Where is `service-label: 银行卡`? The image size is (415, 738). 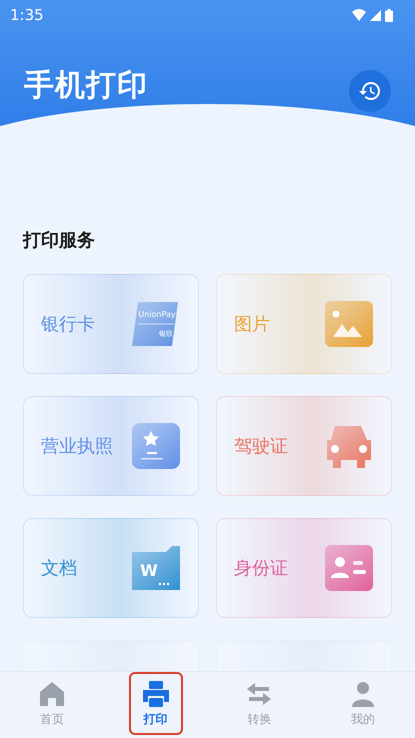
service-label: 银行卡 is located at coordinates (68, 324).